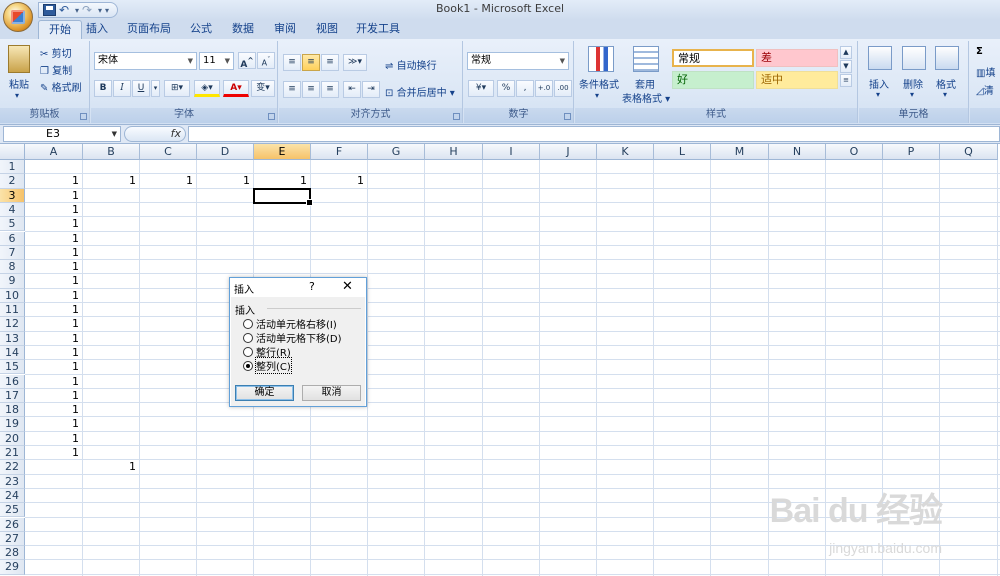 This screenshot has width=1000, height=576. I want to click on column-header-i: I, so click(511, 152).